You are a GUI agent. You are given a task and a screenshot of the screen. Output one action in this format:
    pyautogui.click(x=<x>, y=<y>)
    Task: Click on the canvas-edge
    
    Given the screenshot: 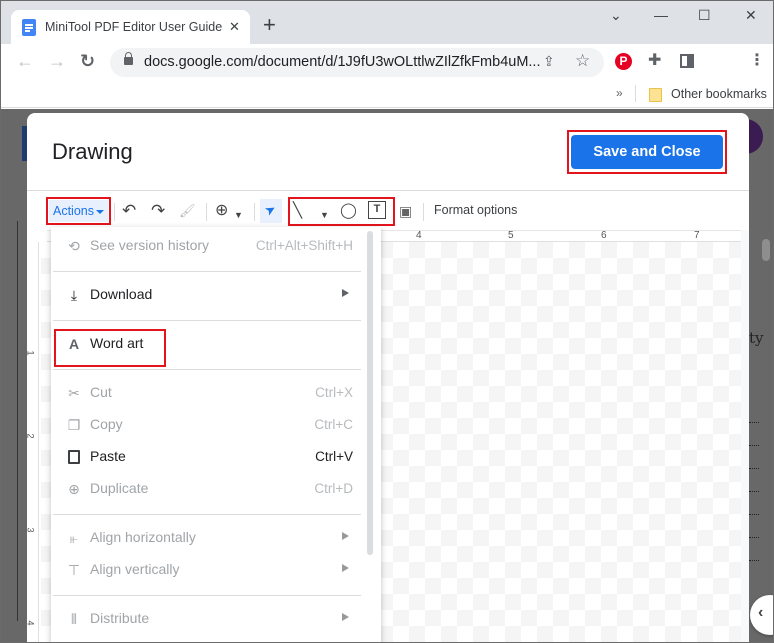 What is the action you would take?
    pyautogui.click(x=745, y=436)
    